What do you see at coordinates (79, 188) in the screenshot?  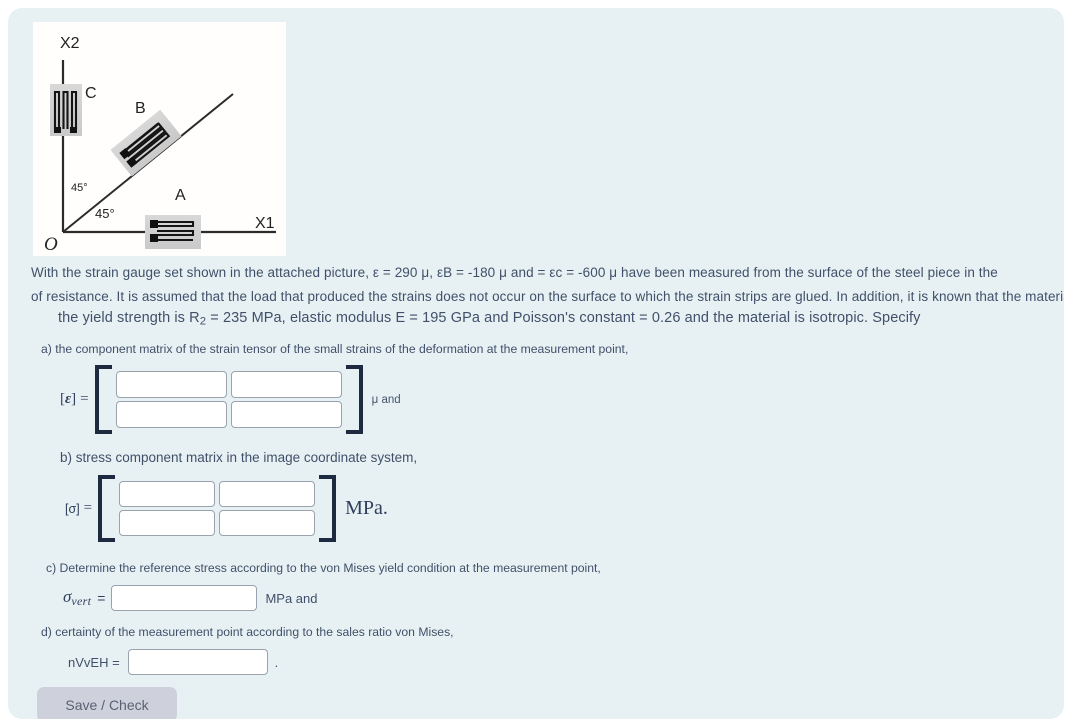 I see `angle-label-upper: 45°` at bounding box center [79, 188].